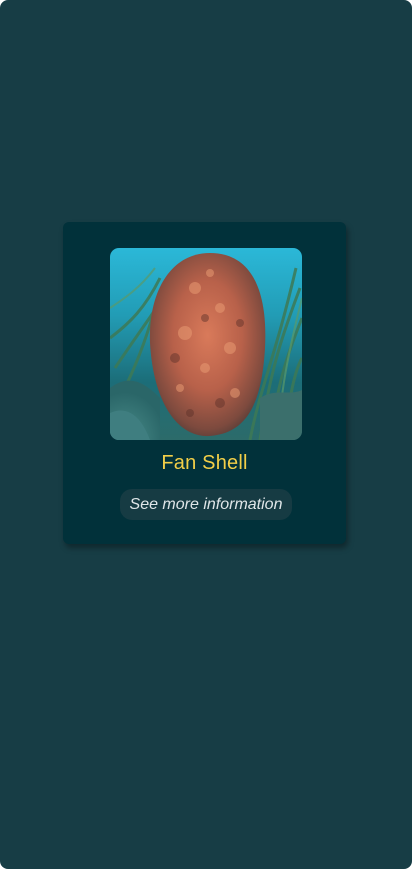 The image size is (412, 869). What do you see at coordinates (206, 344) in the screenshot?
I see `species-photo` at bounding box center [206, 344].